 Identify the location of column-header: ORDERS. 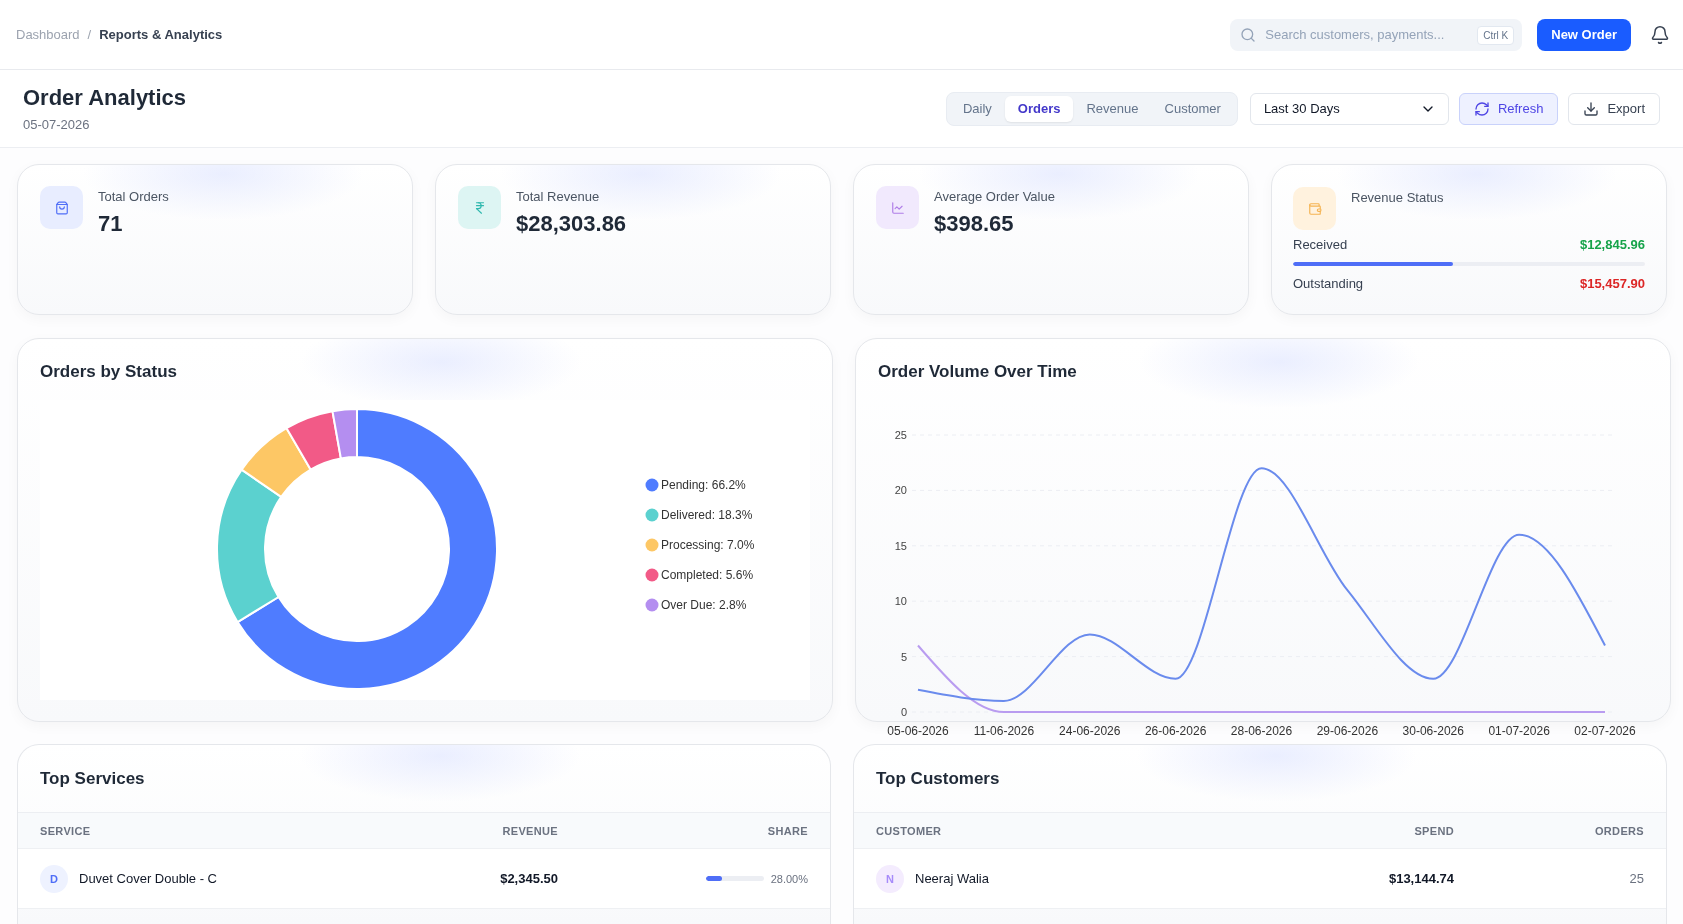
(1619, 830).